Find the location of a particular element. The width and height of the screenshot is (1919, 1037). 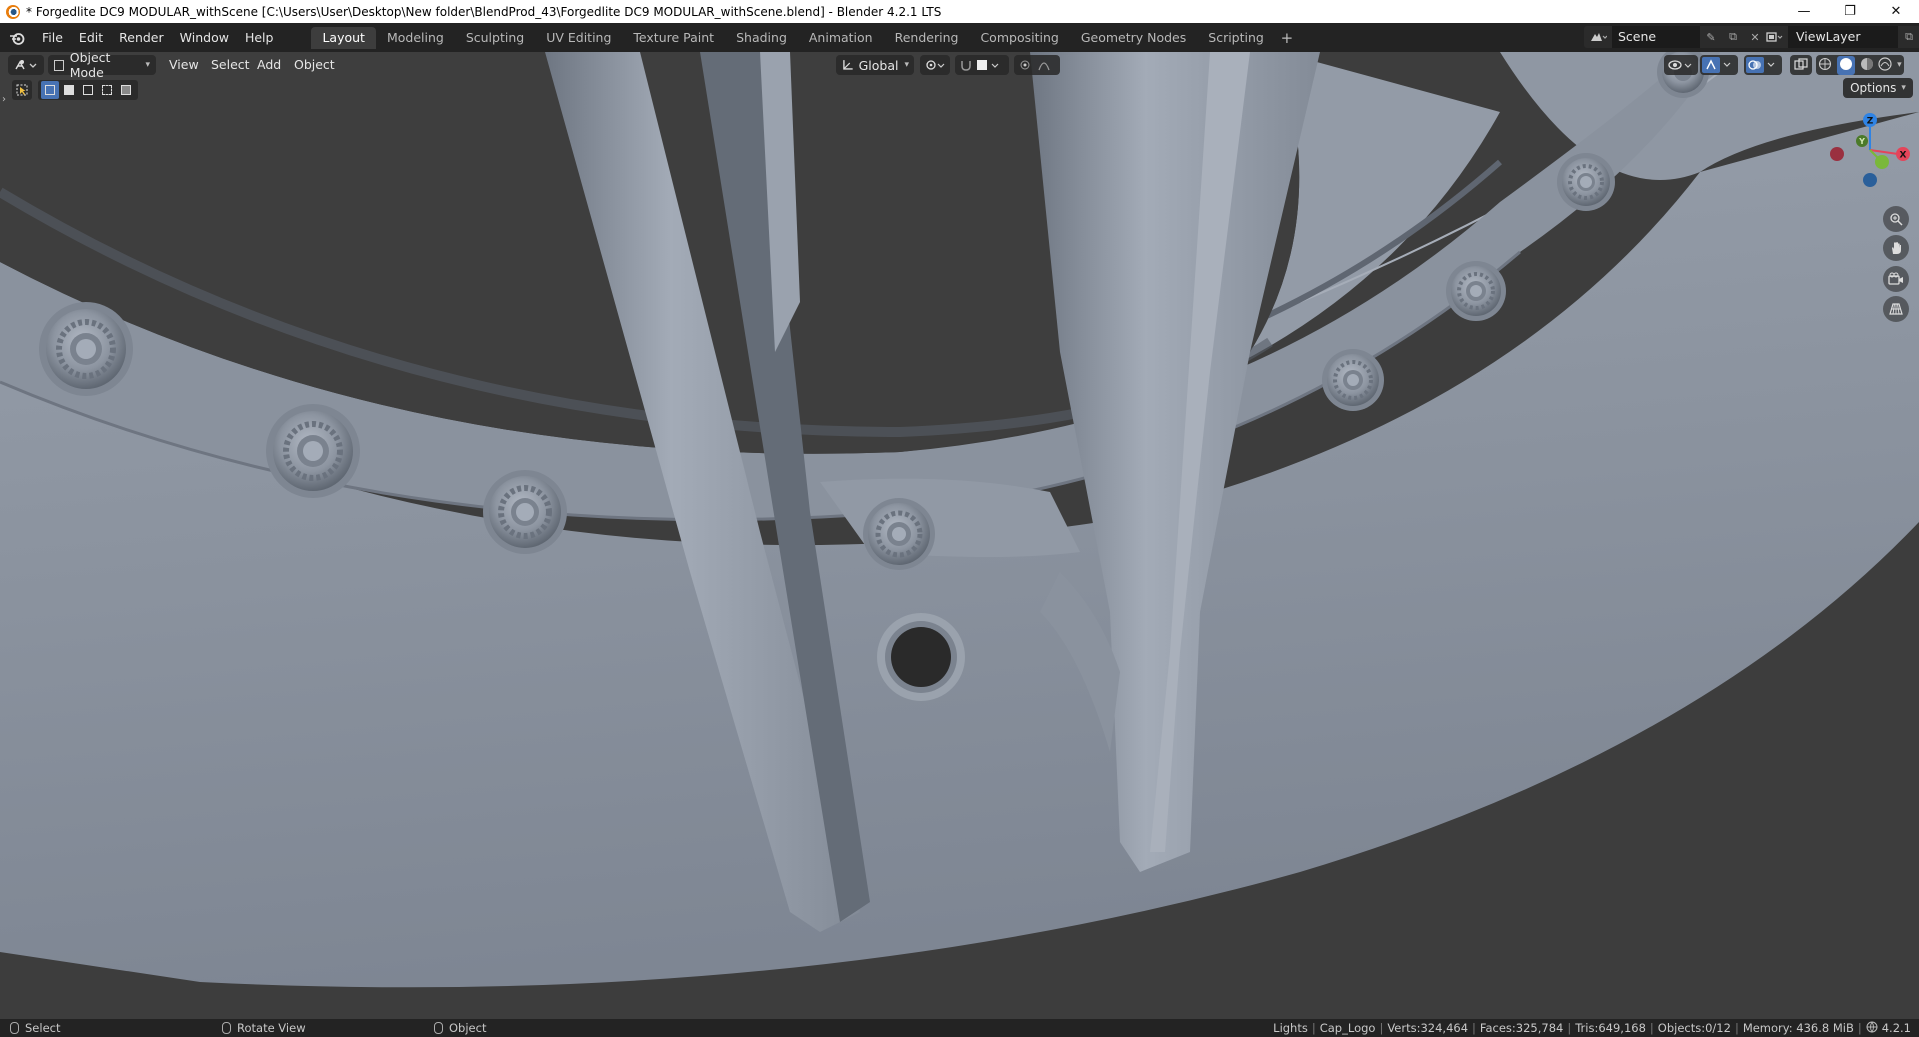

proportional-editing-controls is located at coordinates (1037, 65).